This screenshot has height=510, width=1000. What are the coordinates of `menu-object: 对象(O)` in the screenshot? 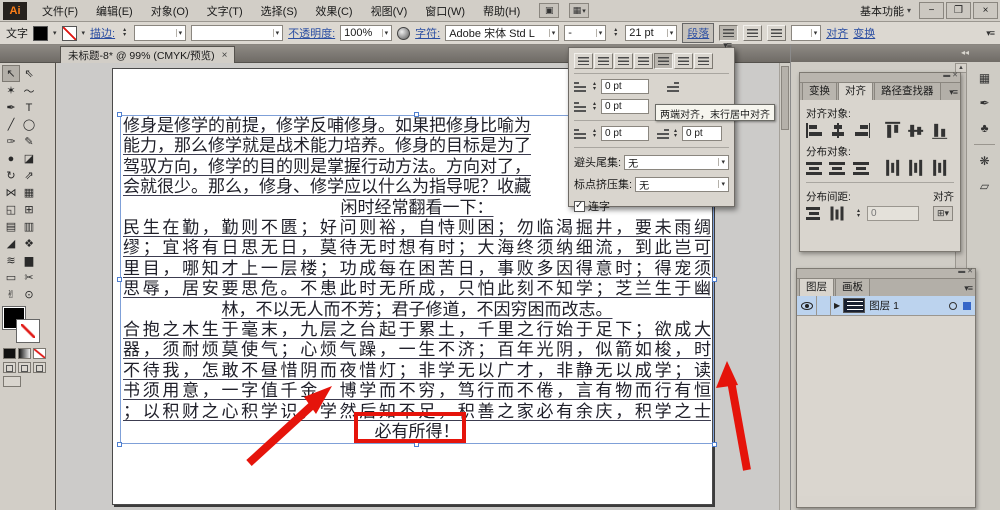 It's located at (170, 11).